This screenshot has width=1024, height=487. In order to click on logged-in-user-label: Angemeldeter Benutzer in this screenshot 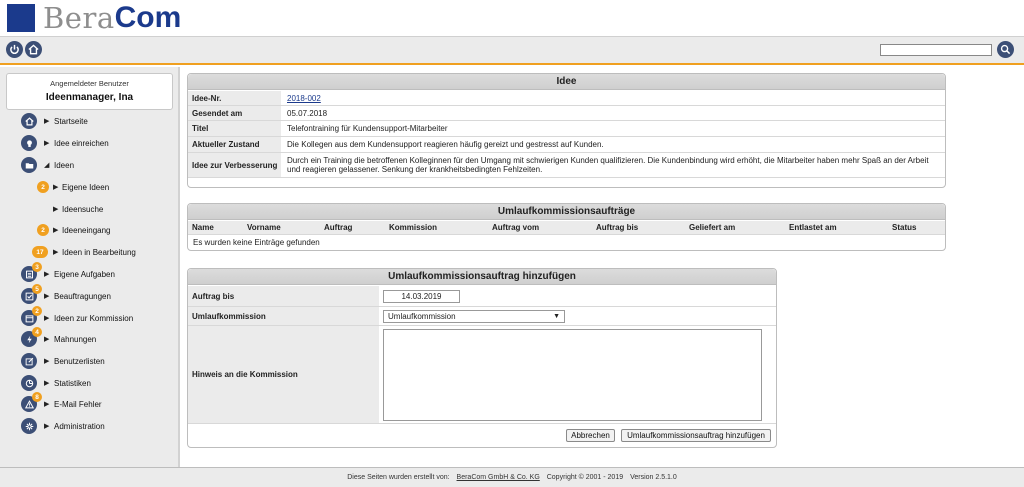, I will do `click(89, 83)`.